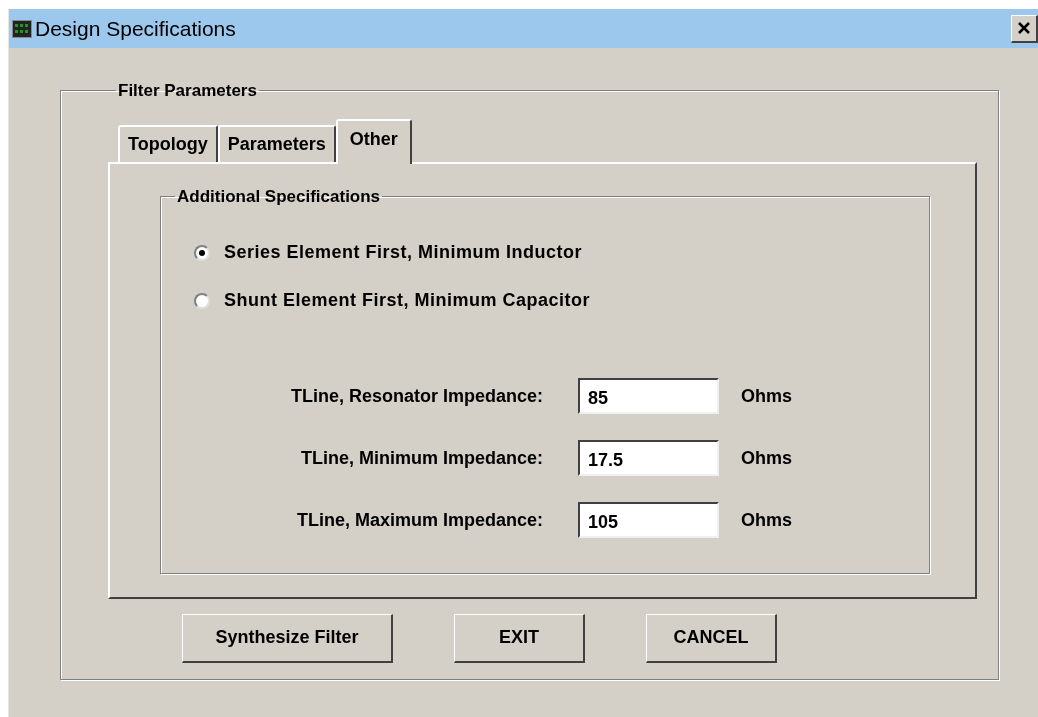 The height and width of the screenshot is (717, 1038). I want to click on group-title: Filter Parameters, so click(187, 91).